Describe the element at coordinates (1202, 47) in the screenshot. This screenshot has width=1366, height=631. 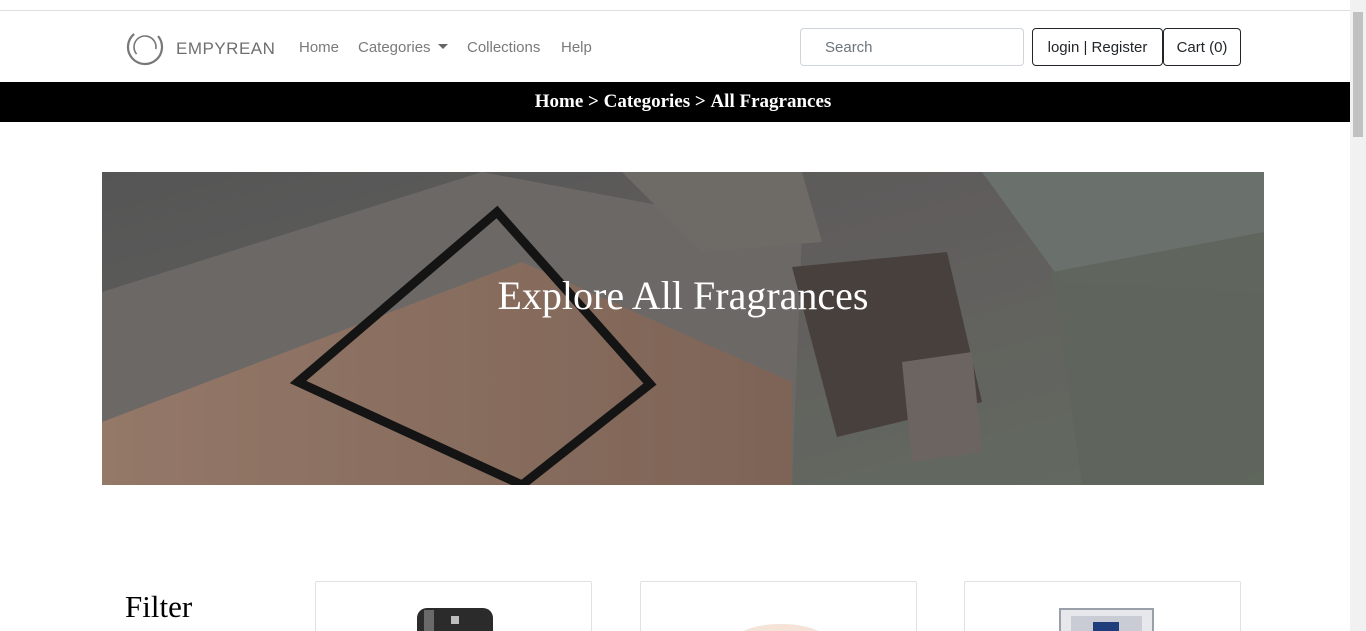
I see `cart-button: Cart (0)` at that location.